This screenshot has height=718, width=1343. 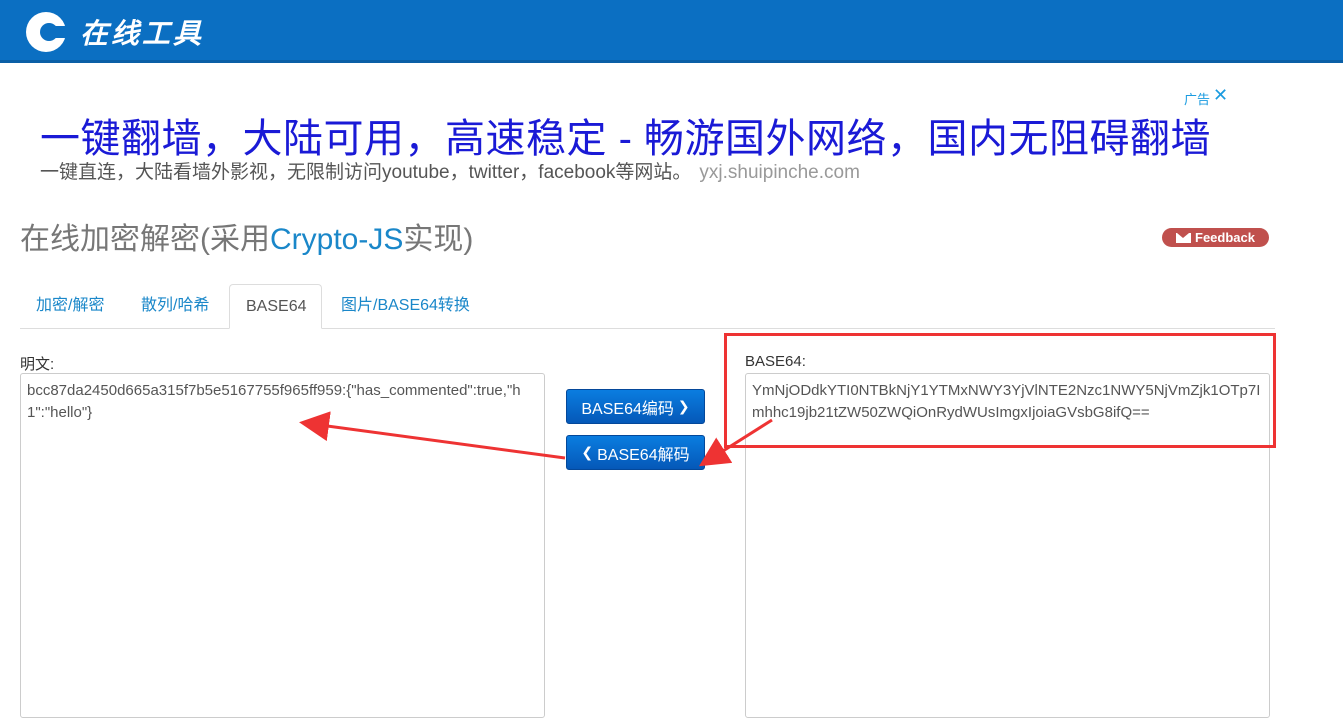 I want to click on annotation-arrows, so click(x=536, y=439).